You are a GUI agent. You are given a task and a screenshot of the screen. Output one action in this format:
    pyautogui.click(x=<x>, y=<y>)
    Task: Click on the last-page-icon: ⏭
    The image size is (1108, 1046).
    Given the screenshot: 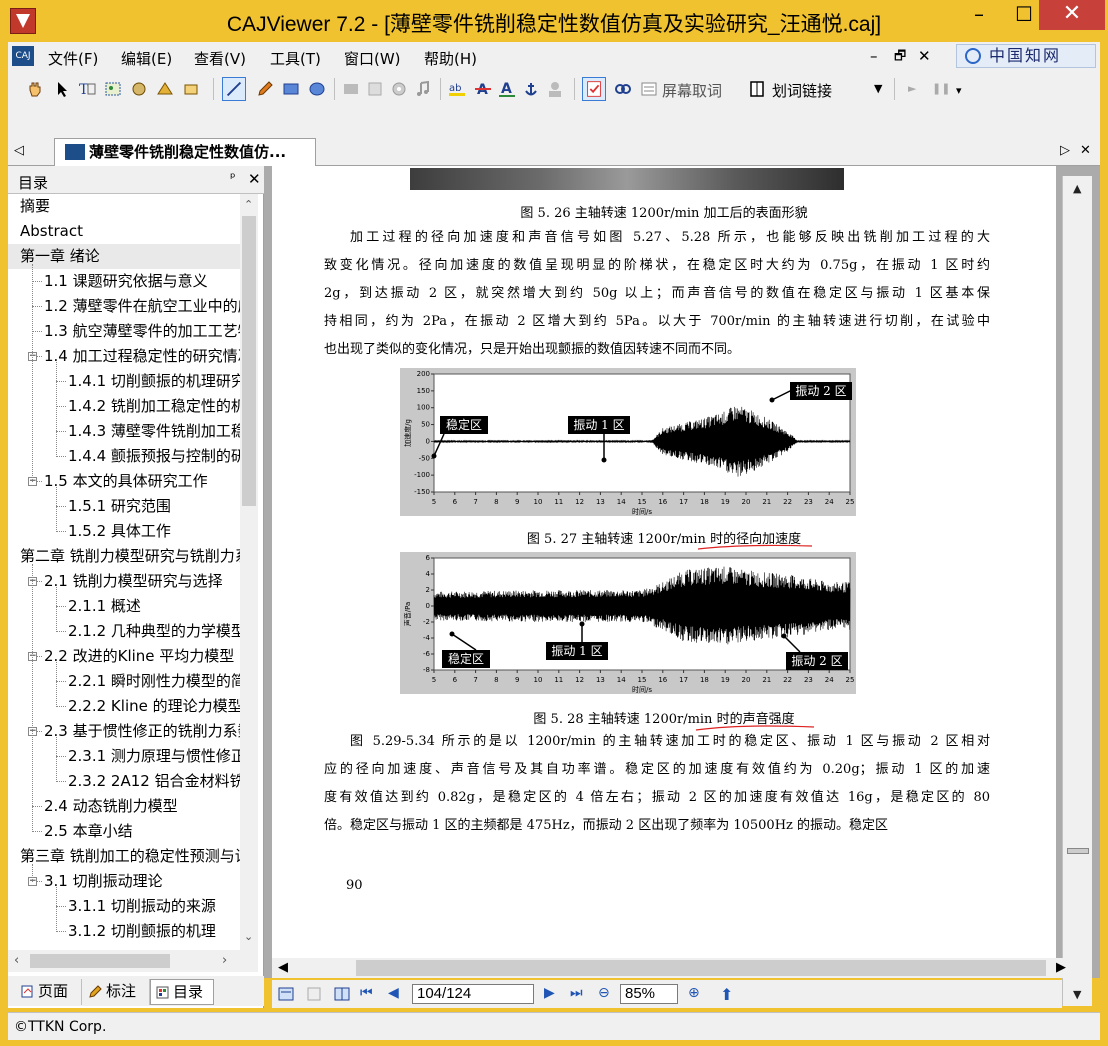 What is the action you would take?
    pyautogui.click(x=576, y=993)
    